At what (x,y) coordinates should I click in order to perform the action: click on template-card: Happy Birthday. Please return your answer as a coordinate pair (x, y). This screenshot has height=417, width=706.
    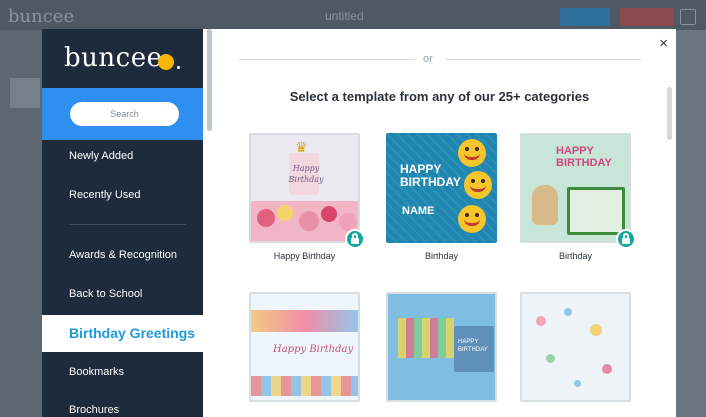
    Looking at the image, I should click on (304, 347).